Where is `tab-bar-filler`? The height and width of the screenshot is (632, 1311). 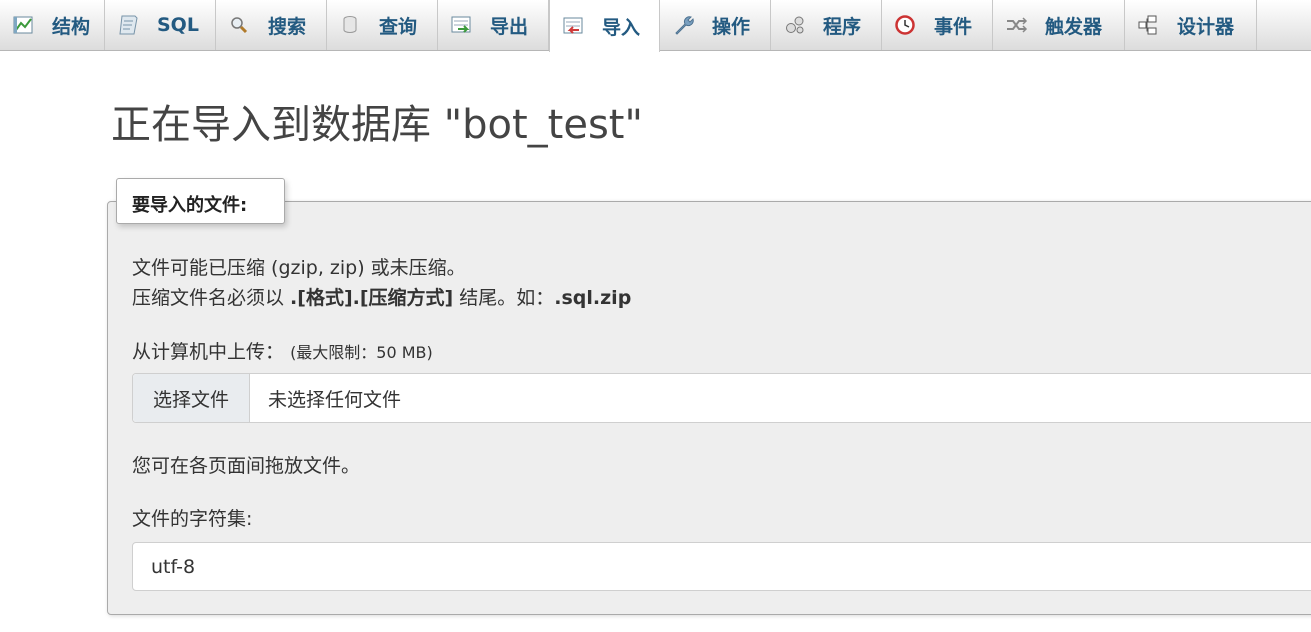 tab-bar-filler is located at coordinates (1284, 25).